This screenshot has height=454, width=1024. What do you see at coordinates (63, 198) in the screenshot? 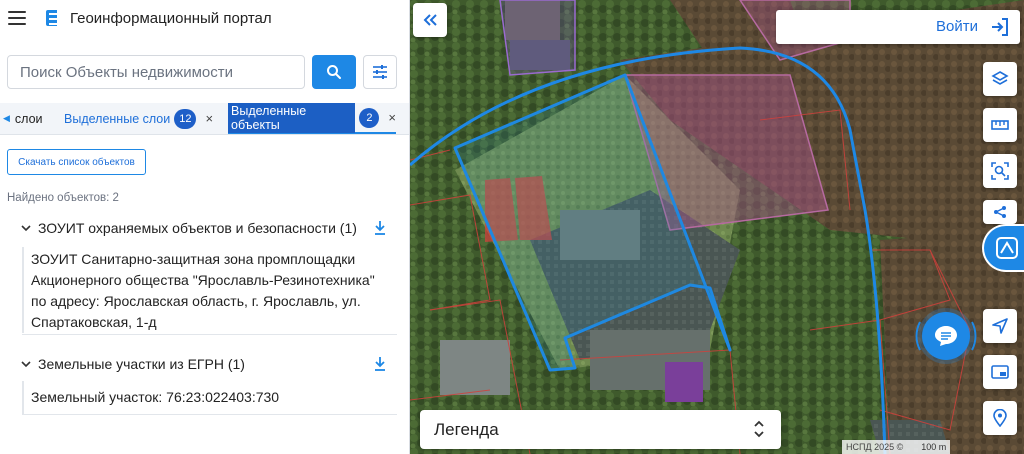
I see `found-count: Найдено объектов: 2` at bounding box center [63, 198].